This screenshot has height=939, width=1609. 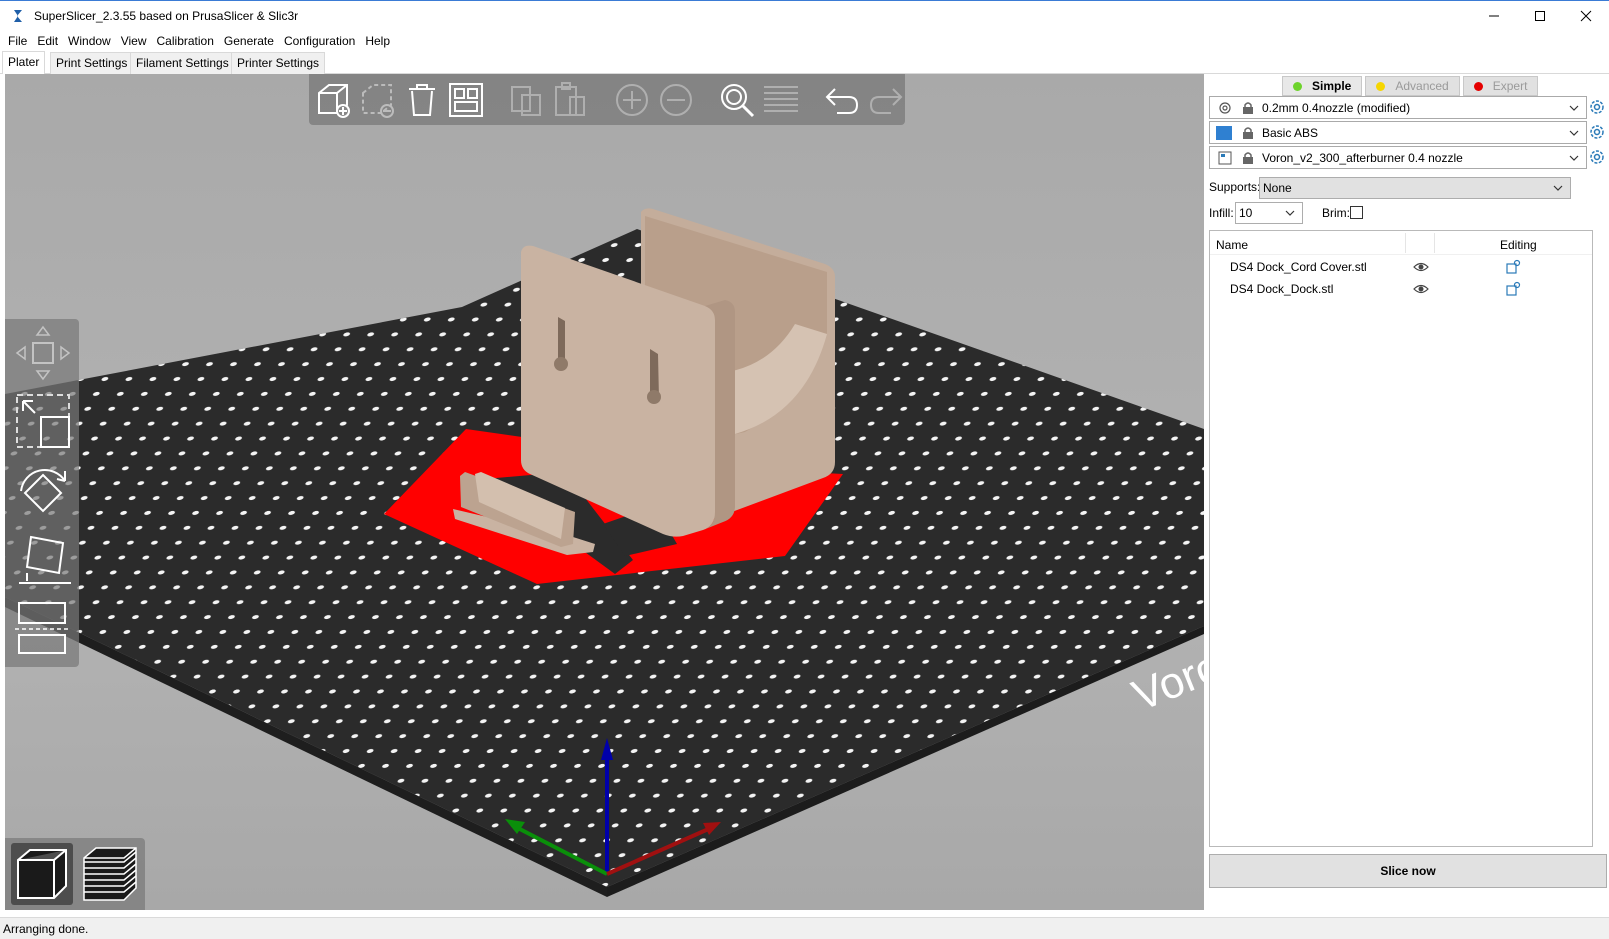 What do you see at coordinates (75, 874) in the screenshot?
I see `view-toggle` at bounding box center [75, 874].